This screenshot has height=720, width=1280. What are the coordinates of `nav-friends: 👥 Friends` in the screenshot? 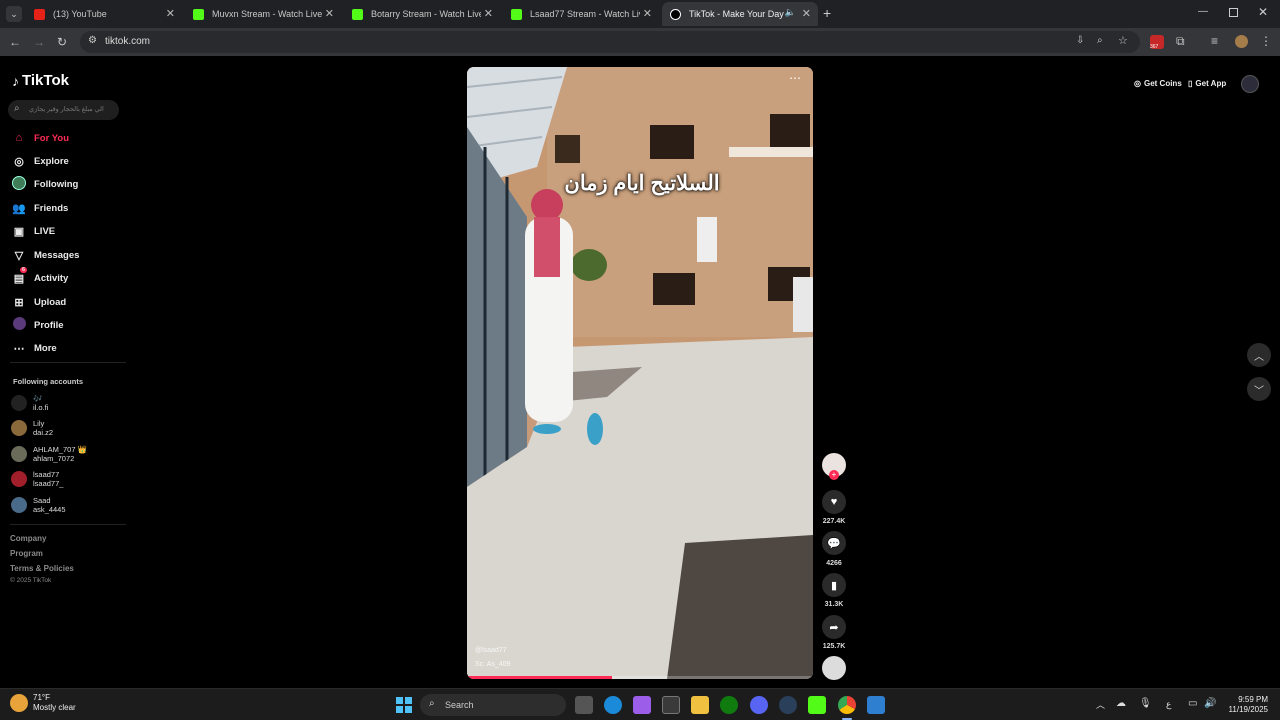 It's located at (40, 208).